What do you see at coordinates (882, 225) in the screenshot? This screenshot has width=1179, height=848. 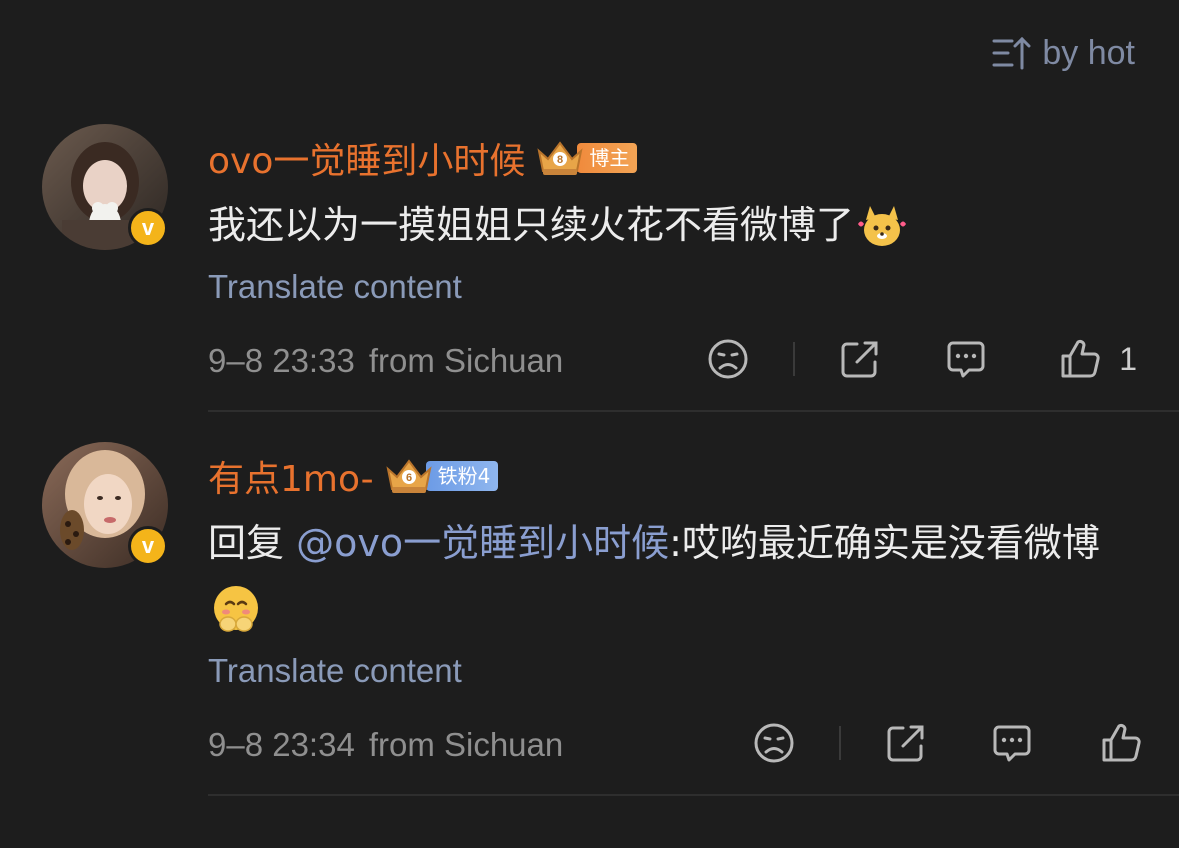 I see `doge-emoji-icon` at bounding box center [882, 225].